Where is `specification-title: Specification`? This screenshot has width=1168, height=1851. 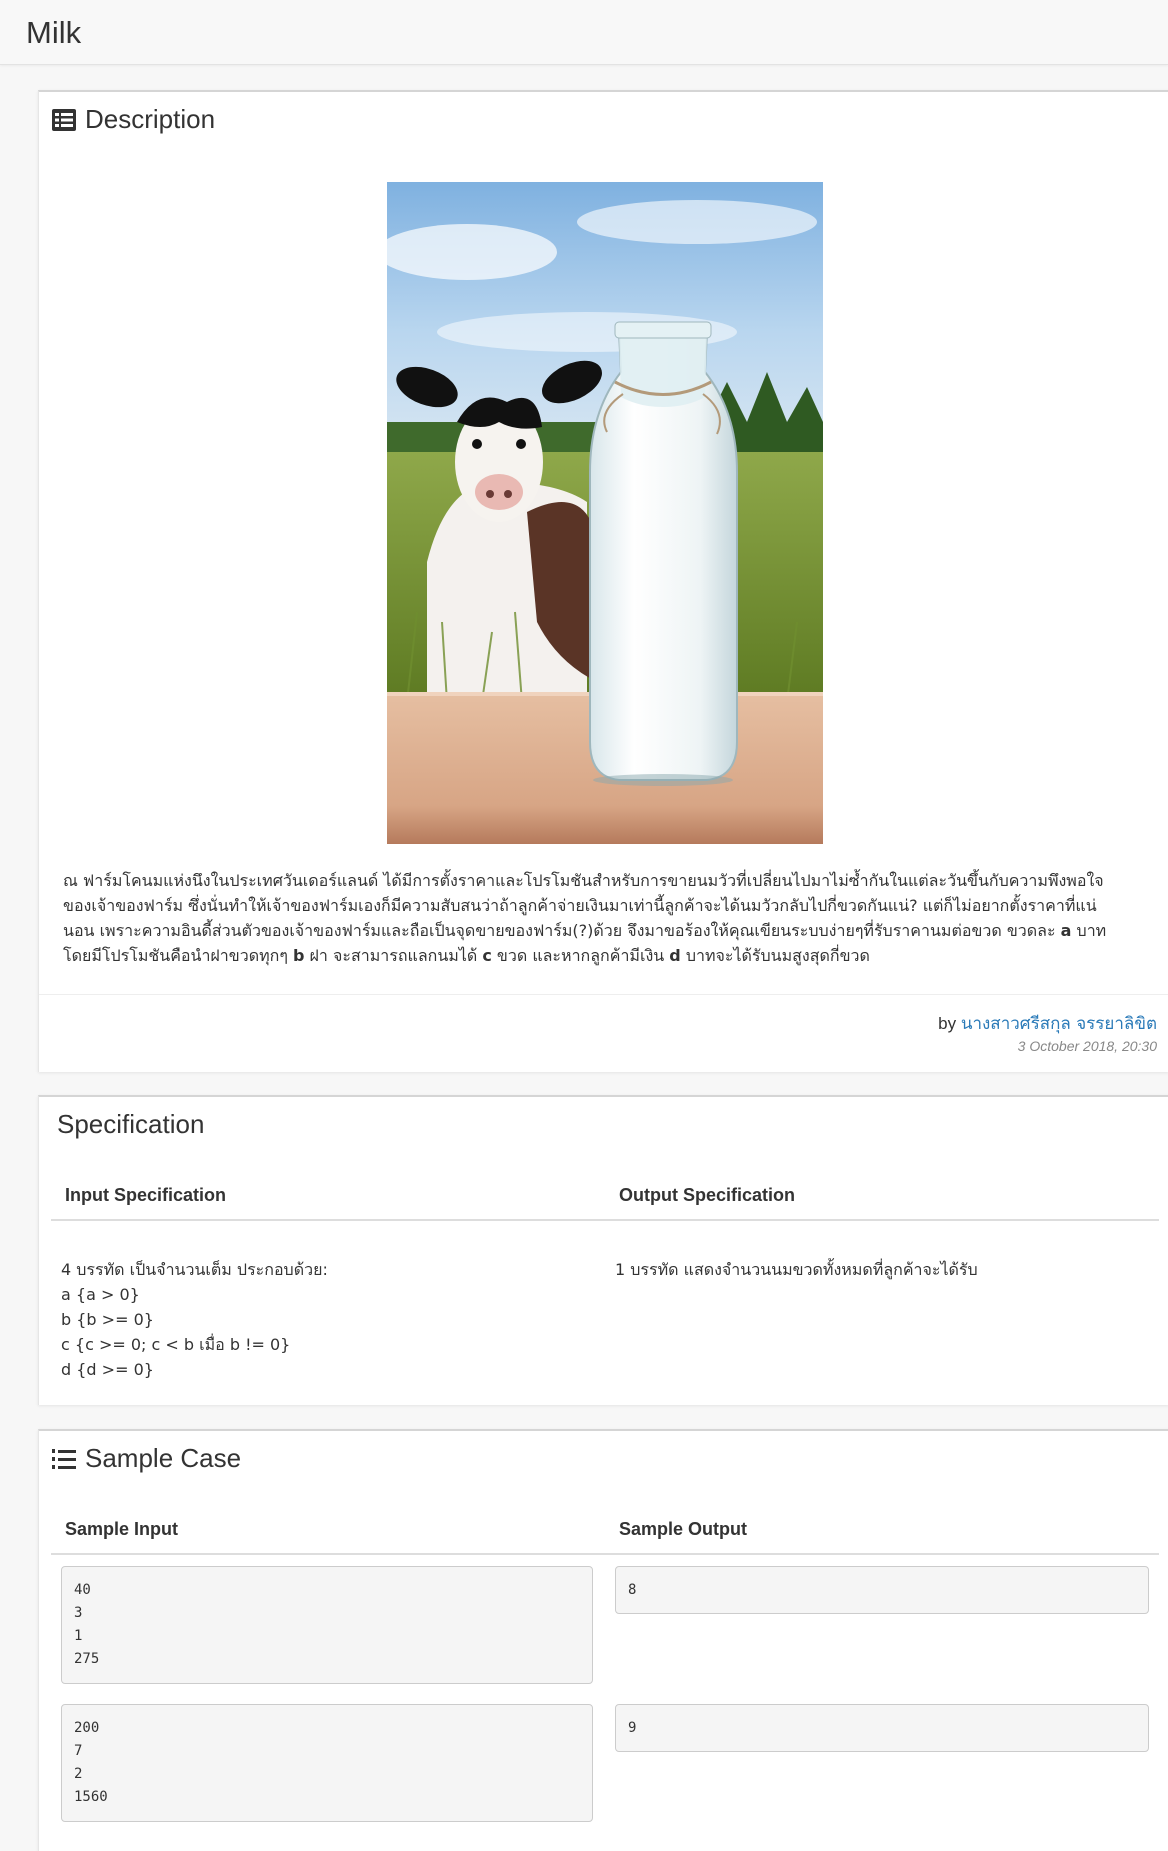
specification-title: Specification is located at coordinates (131, 1124).